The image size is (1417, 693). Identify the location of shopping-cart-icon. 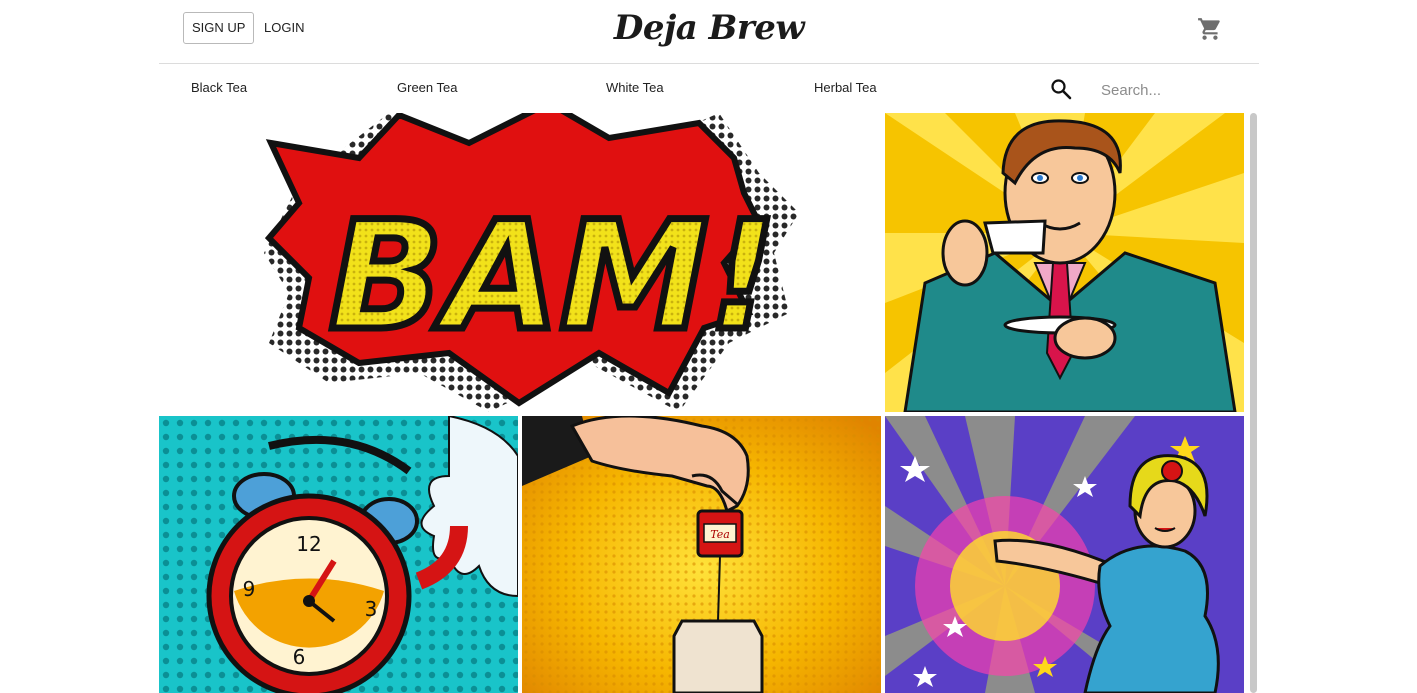
(1210, 29).